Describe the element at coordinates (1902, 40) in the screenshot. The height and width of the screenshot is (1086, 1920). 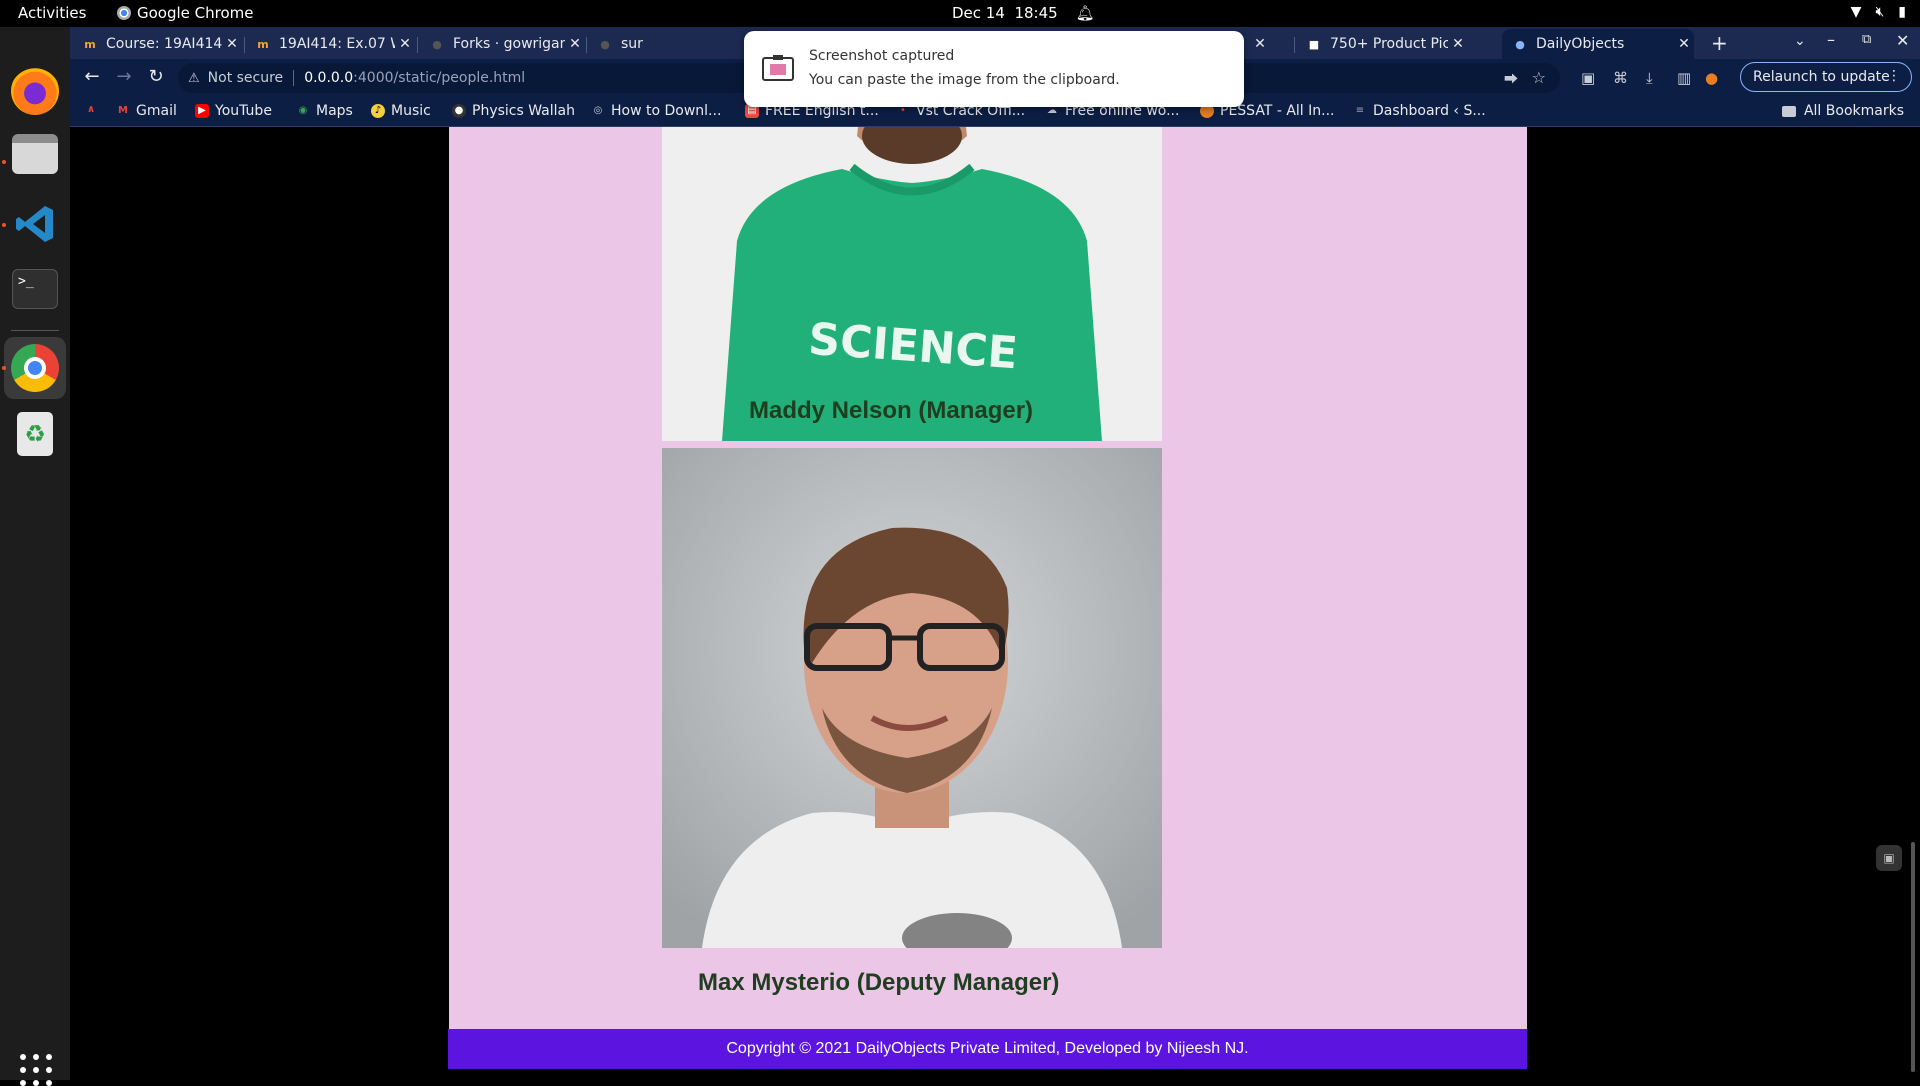
I see `close-window-icon: ✕` at that location.